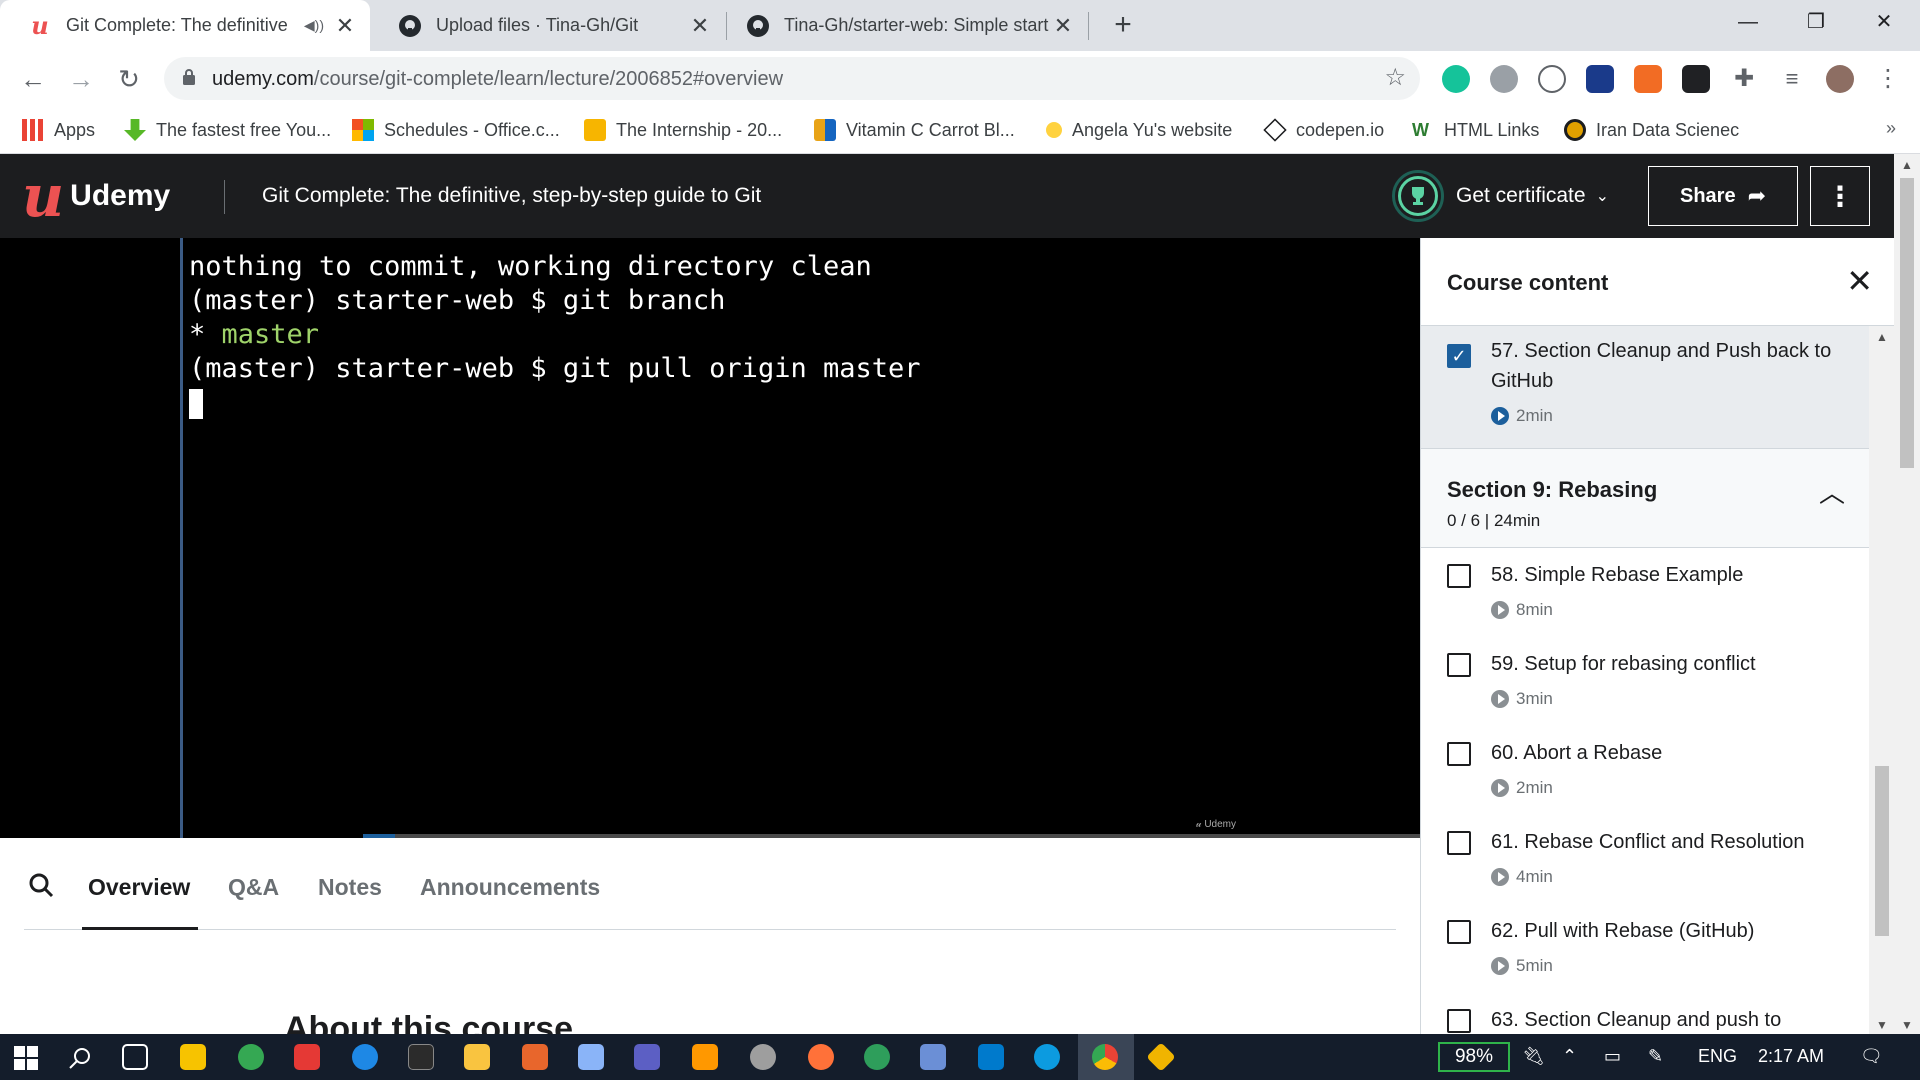  What do you see at coordinates (251, 1057) in the screenshot?
I see `telegram-icon` at bounding box center [251, 1057].